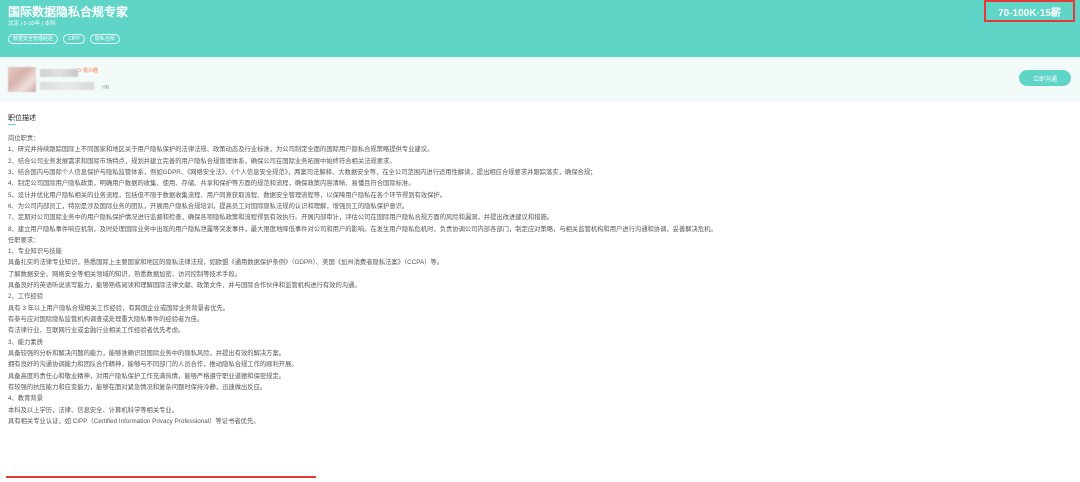 The image size is (1080, 482). What do you see at coordinates (67, 86) in the screenshot?
I see `recruiter-company-blurred` at bounding box center [67, 86].